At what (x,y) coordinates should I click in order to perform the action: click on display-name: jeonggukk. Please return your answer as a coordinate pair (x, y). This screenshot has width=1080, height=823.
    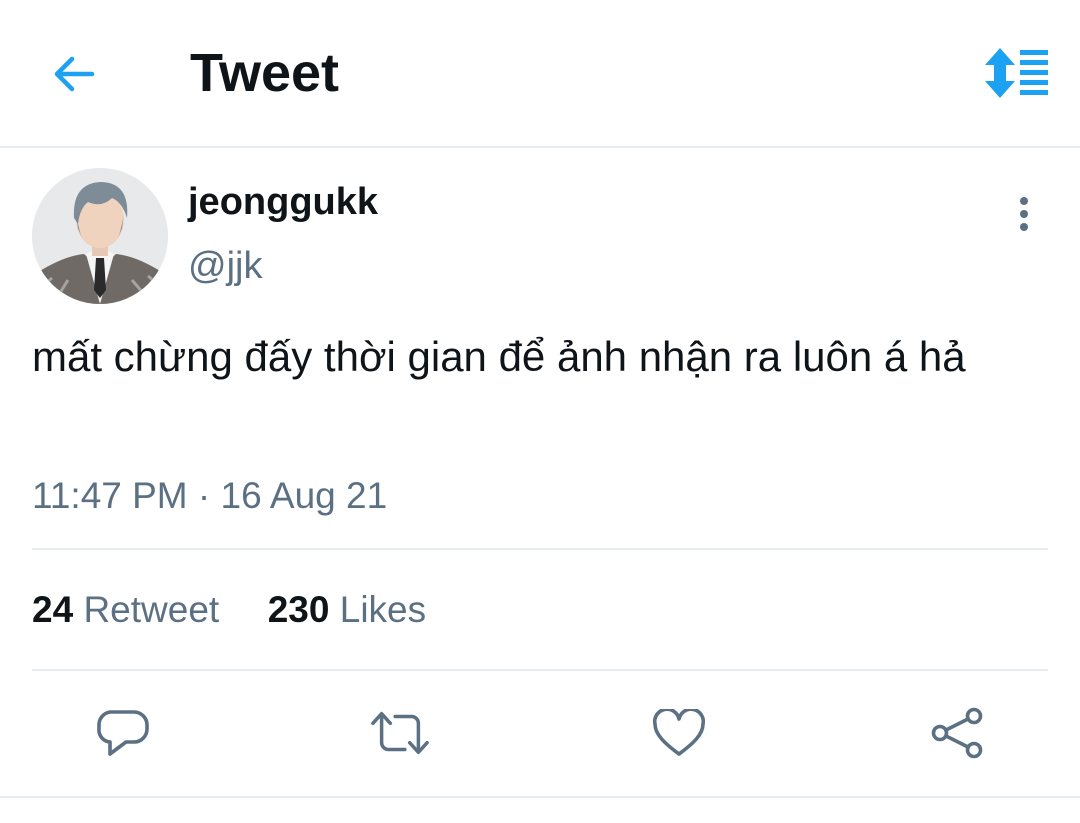
    Looking at the image, I should click on (283, 202).